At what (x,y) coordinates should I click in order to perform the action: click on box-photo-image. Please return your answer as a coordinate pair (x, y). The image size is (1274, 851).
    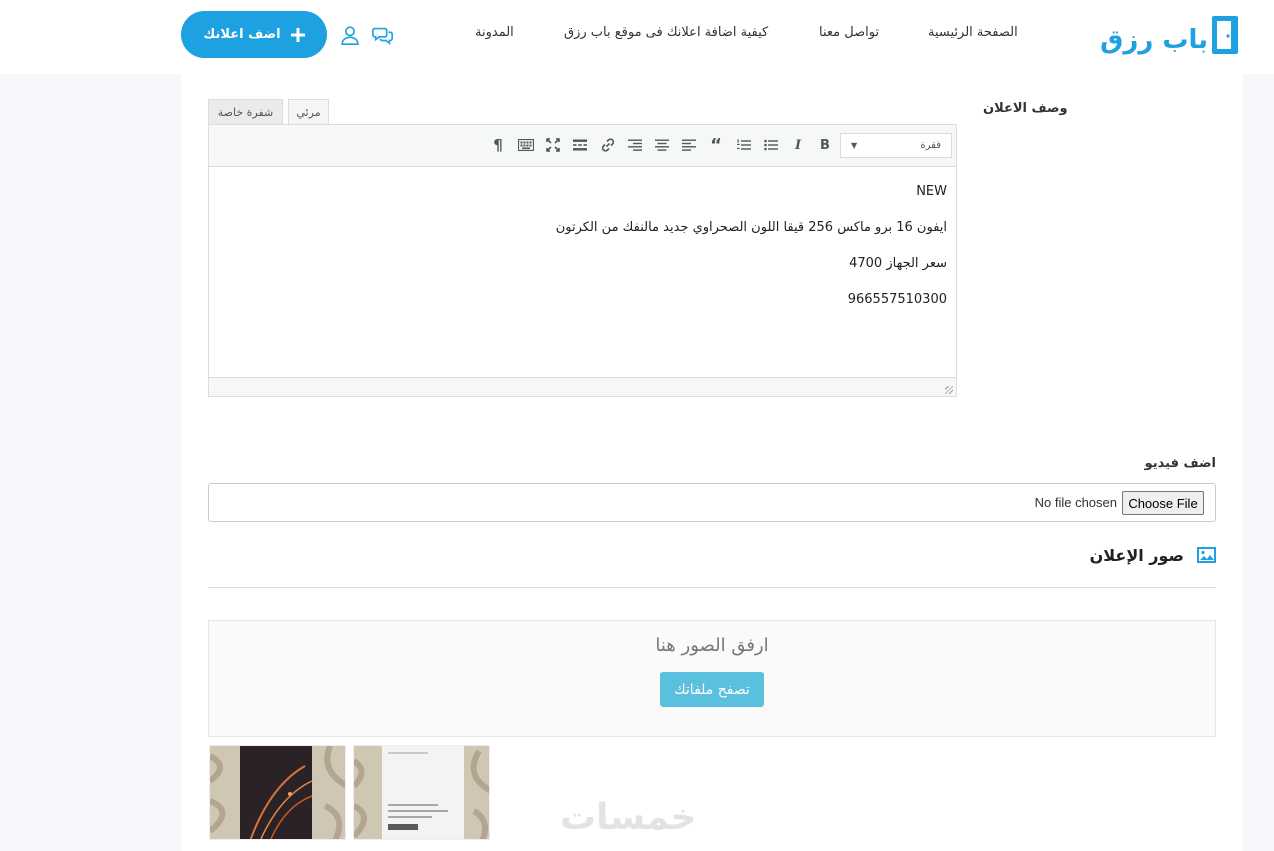
    Looking at the image, I should click on (421, 792).